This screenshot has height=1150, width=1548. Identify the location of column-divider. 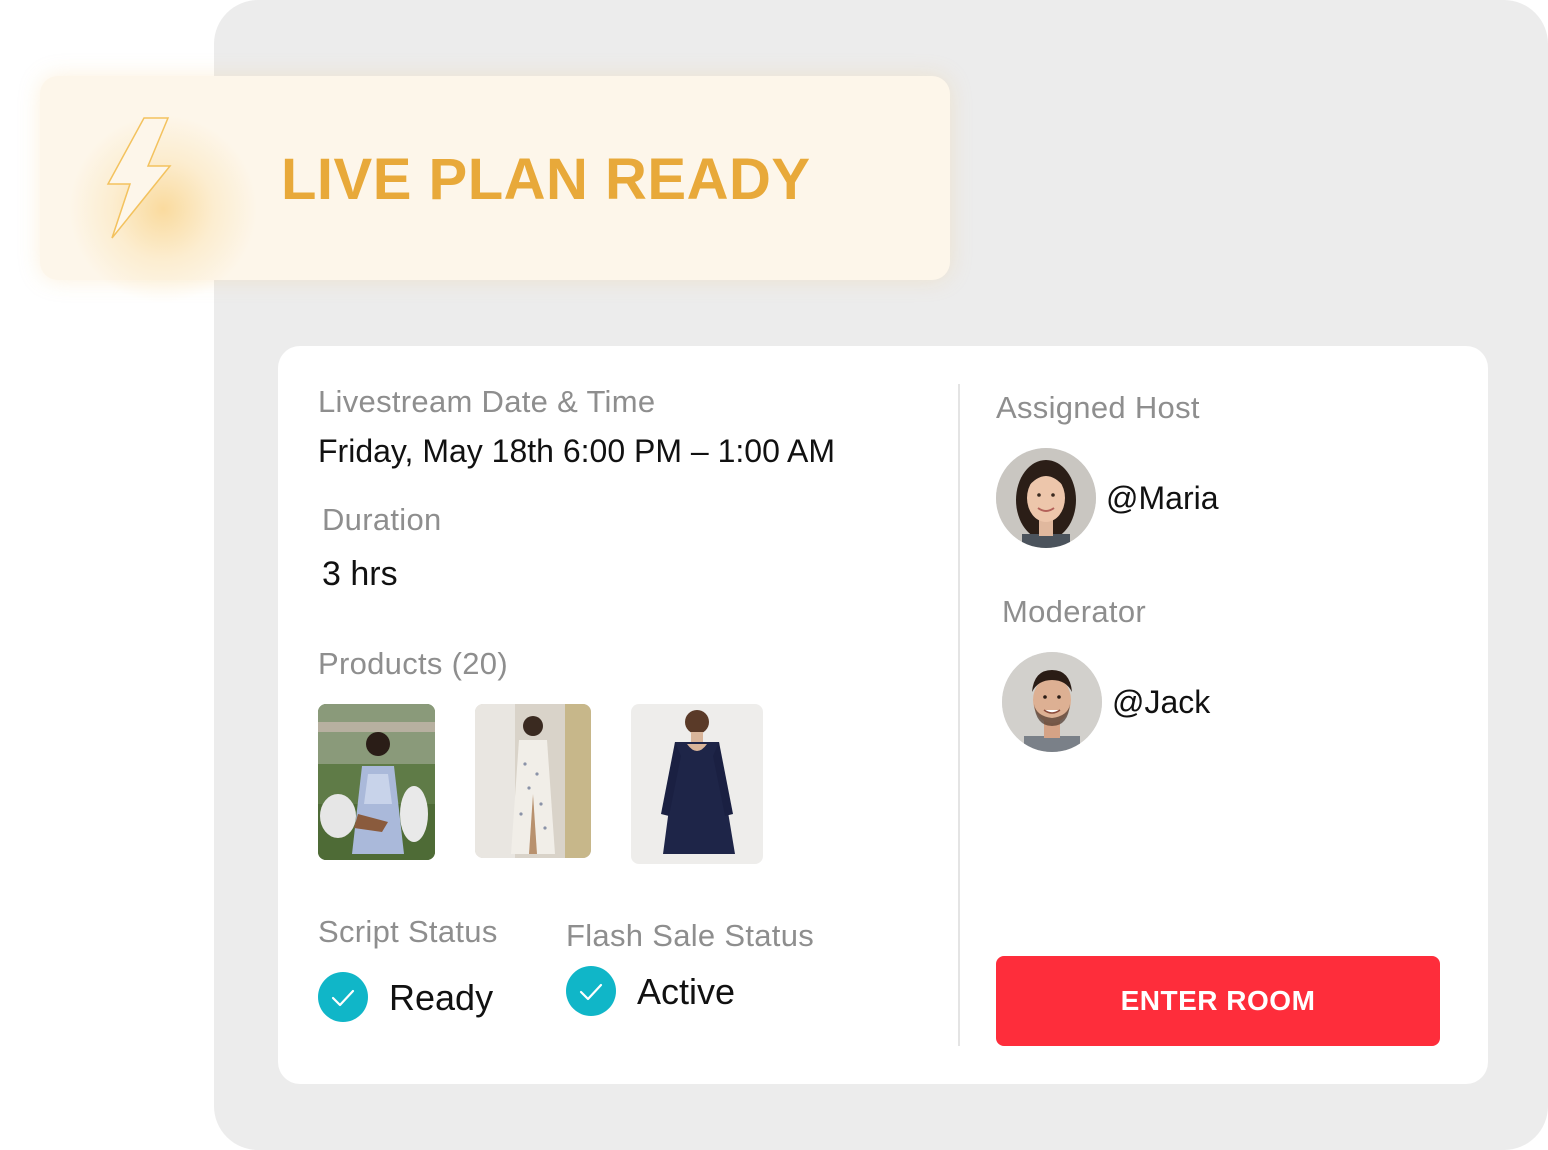
(959, 715).